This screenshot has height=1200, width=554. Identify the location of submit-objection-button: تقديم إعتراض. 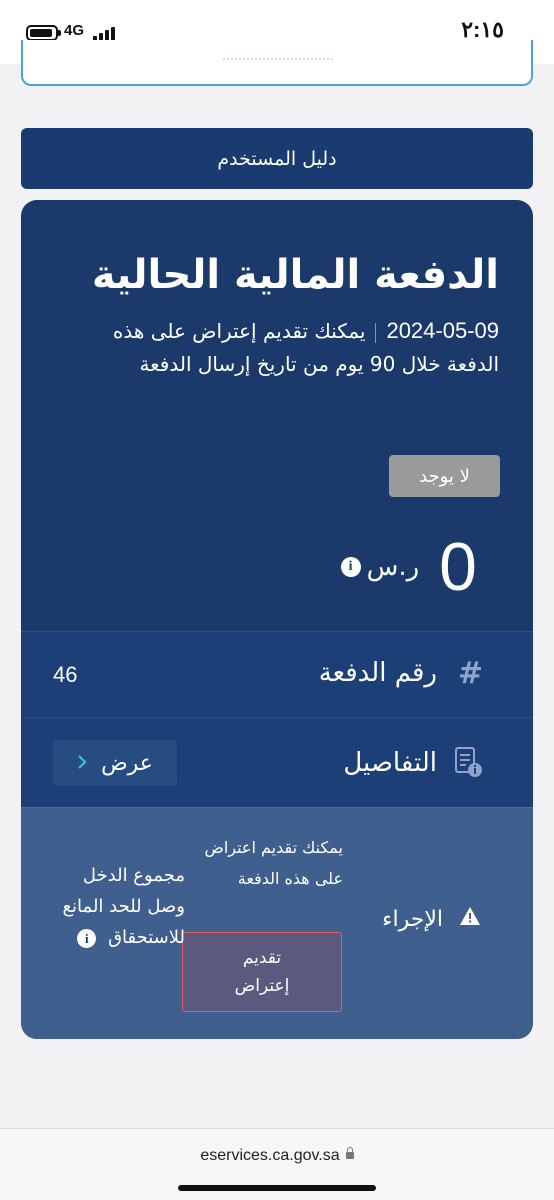
(262, 972).